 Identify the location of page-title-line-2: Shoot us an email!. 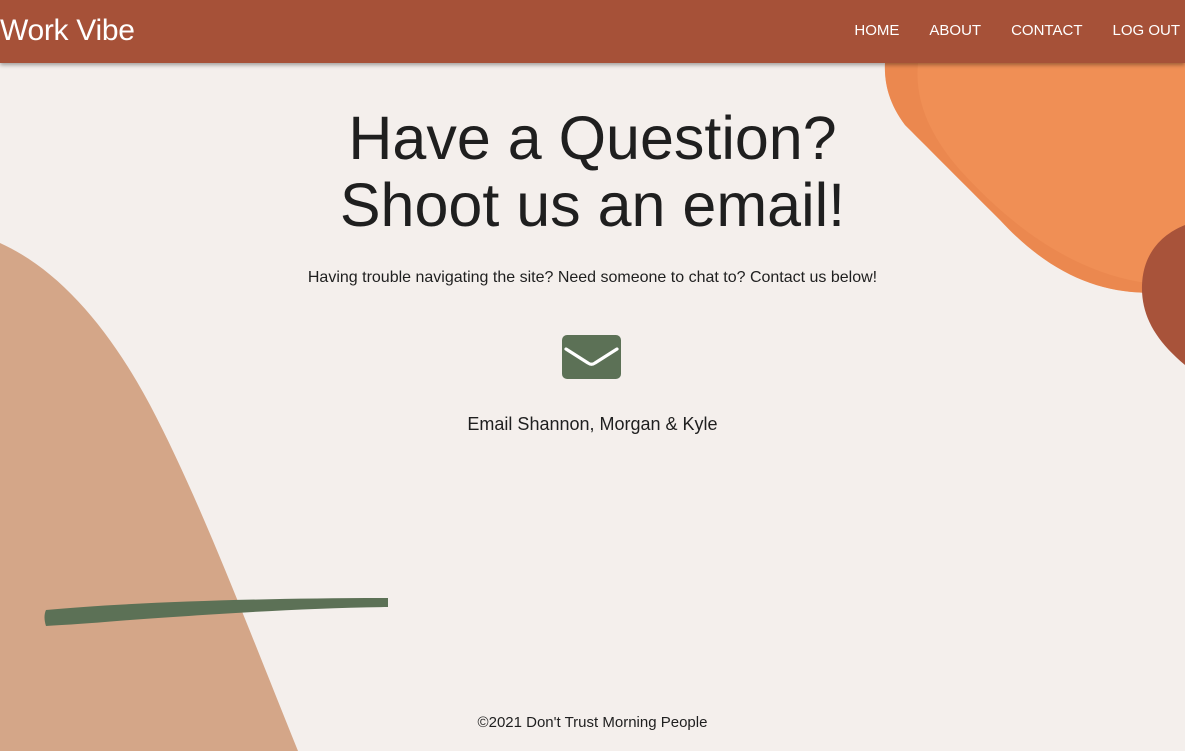
(592, 205).